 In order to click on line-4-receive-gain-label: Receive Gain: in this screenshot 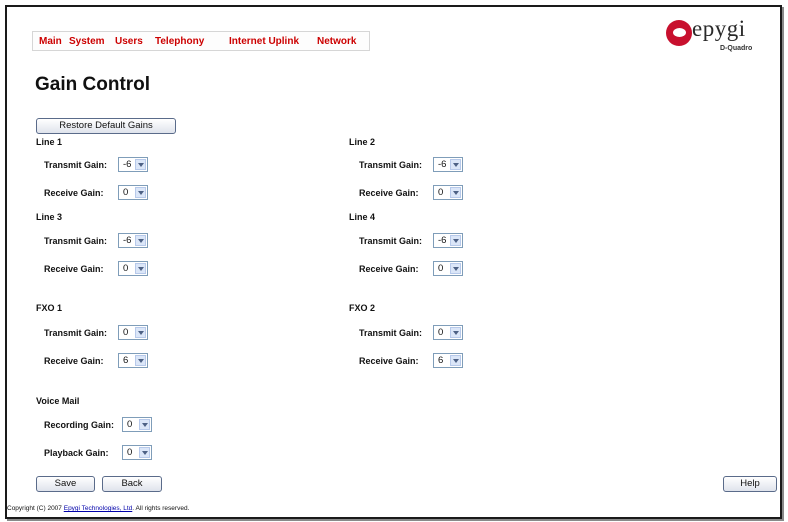, I will do `click(389, 269)`.